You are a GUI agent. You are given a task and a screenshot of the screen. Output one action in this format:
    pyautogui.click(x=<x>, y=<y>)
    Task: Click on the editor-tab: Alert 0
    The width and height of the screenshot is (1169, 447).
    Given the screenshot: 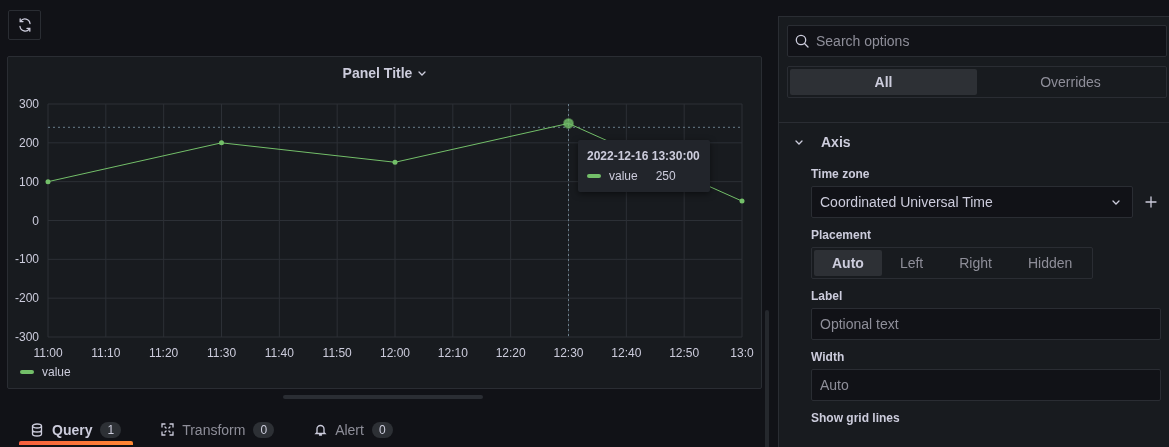 What is the action you would take?
    pyautogui.click(x=353, y=430)
    